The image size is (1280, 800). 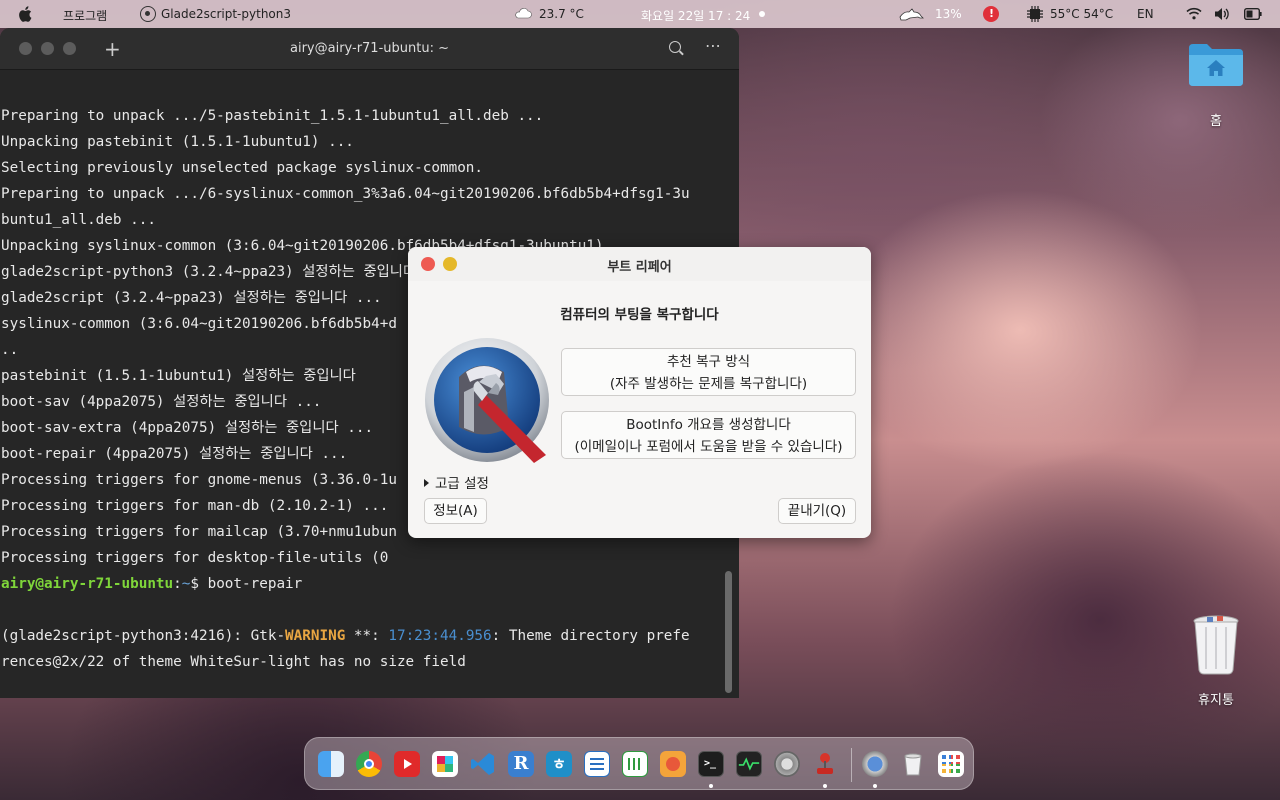 What do you see at coordinates (675, 47) in the screenshot?
I see `search-icon` at bounding box center [675, 47].